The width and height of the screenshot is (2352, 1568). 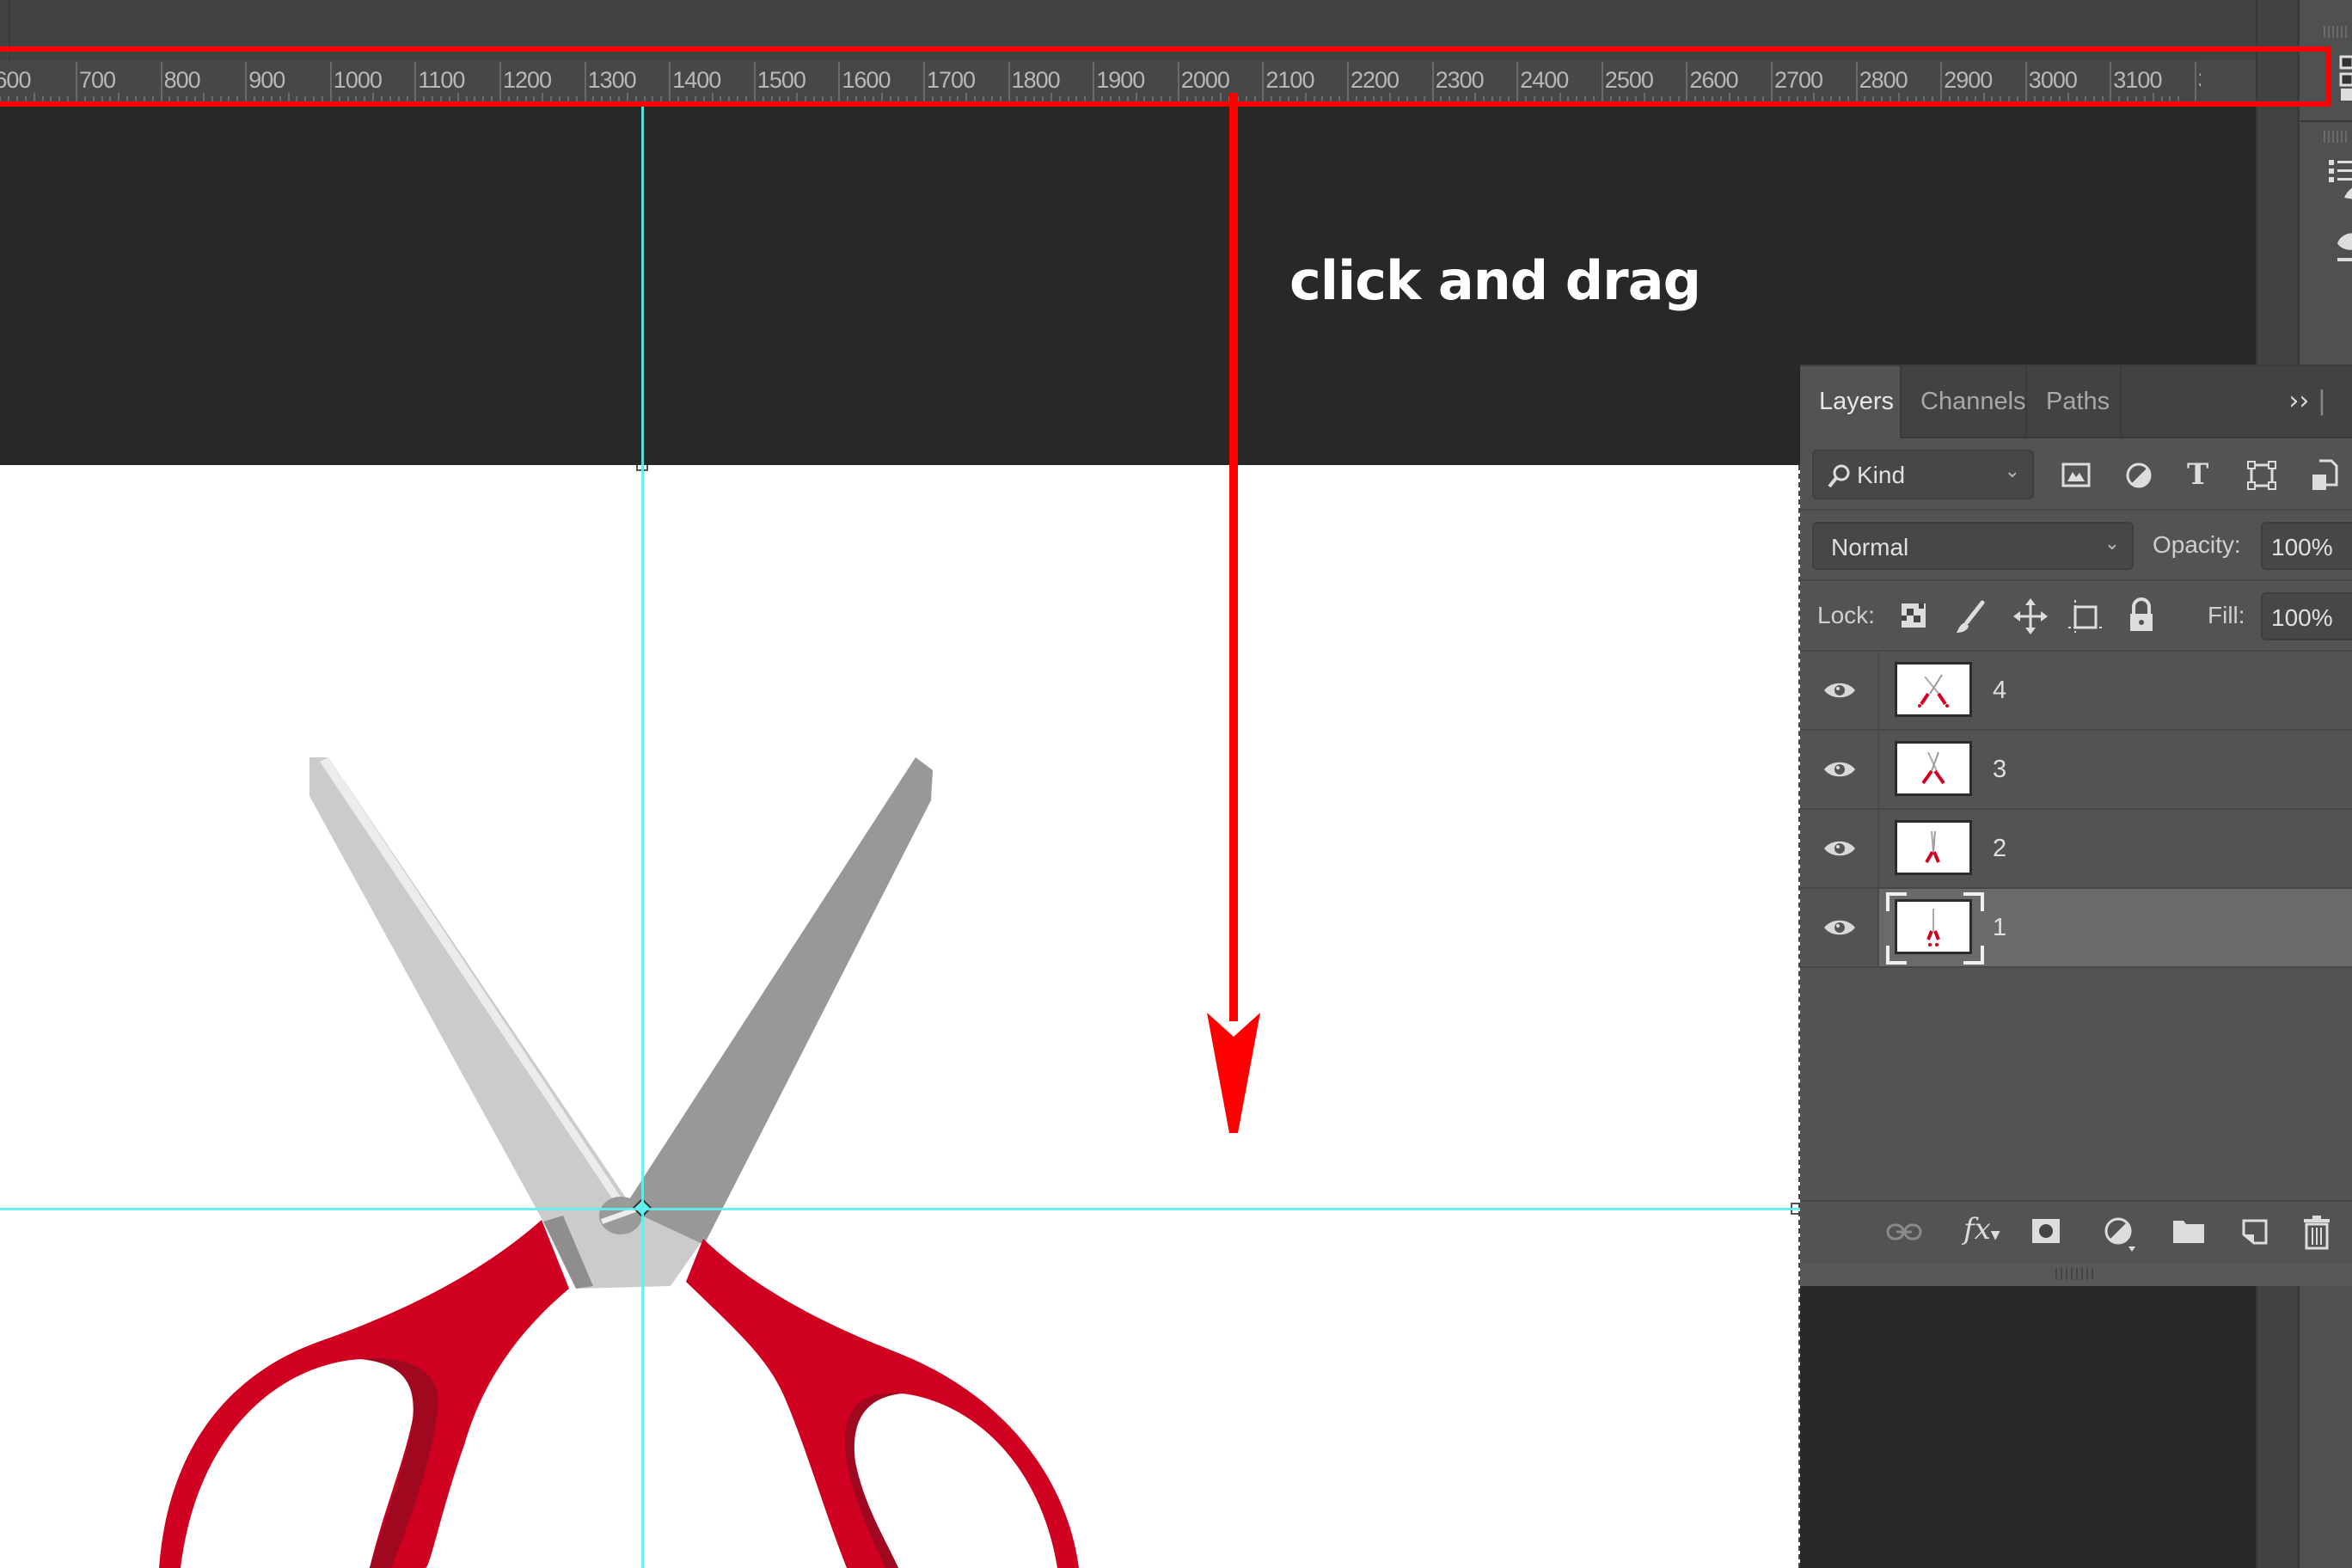 What do you see at coordinates (1970, 617) in the screenshot?
I see `lock-image-pixels-icon` at bounding box center [1970, 617].